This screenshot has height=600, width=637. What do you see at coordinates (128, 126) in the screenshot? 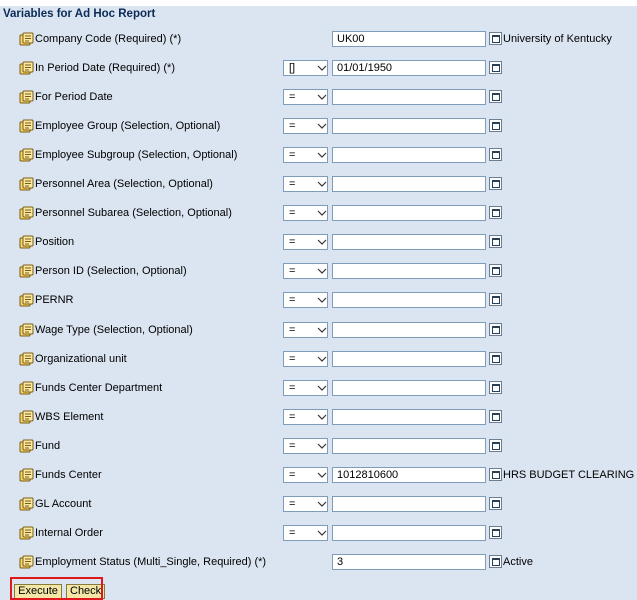
I see `variable-label: Employee Group (Selection, Optional)` at bounding box center [128, 126].